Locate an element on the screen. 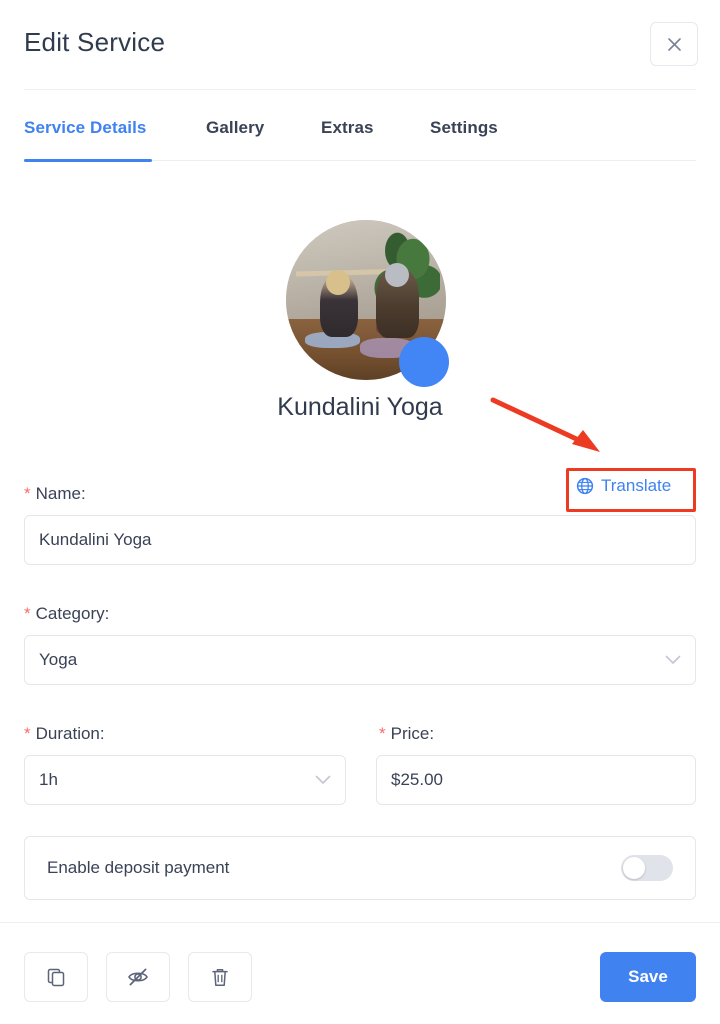 Image resolution: width=720 pixels, height=1024 pixels. duration-label: * Duration: is located at coordinates (64, 734).